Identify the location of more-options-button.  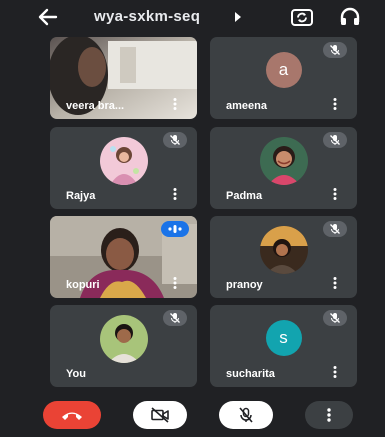
(329, 415).